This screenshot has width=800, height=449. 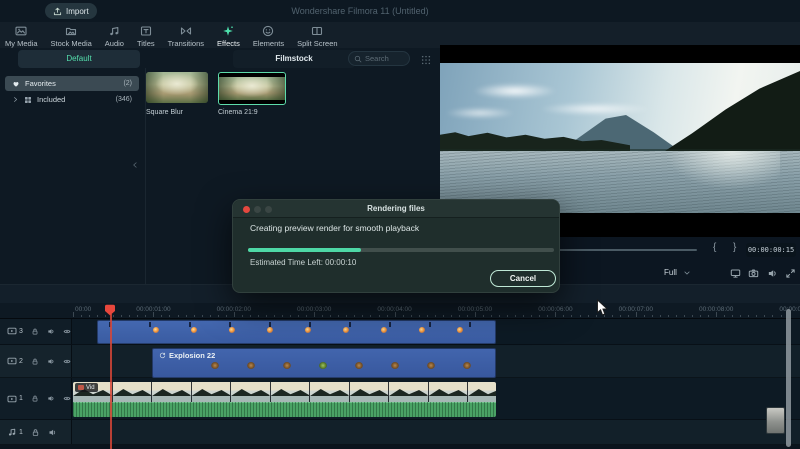 I want to click on timeline-clip-video, so click(x=284, y=392).